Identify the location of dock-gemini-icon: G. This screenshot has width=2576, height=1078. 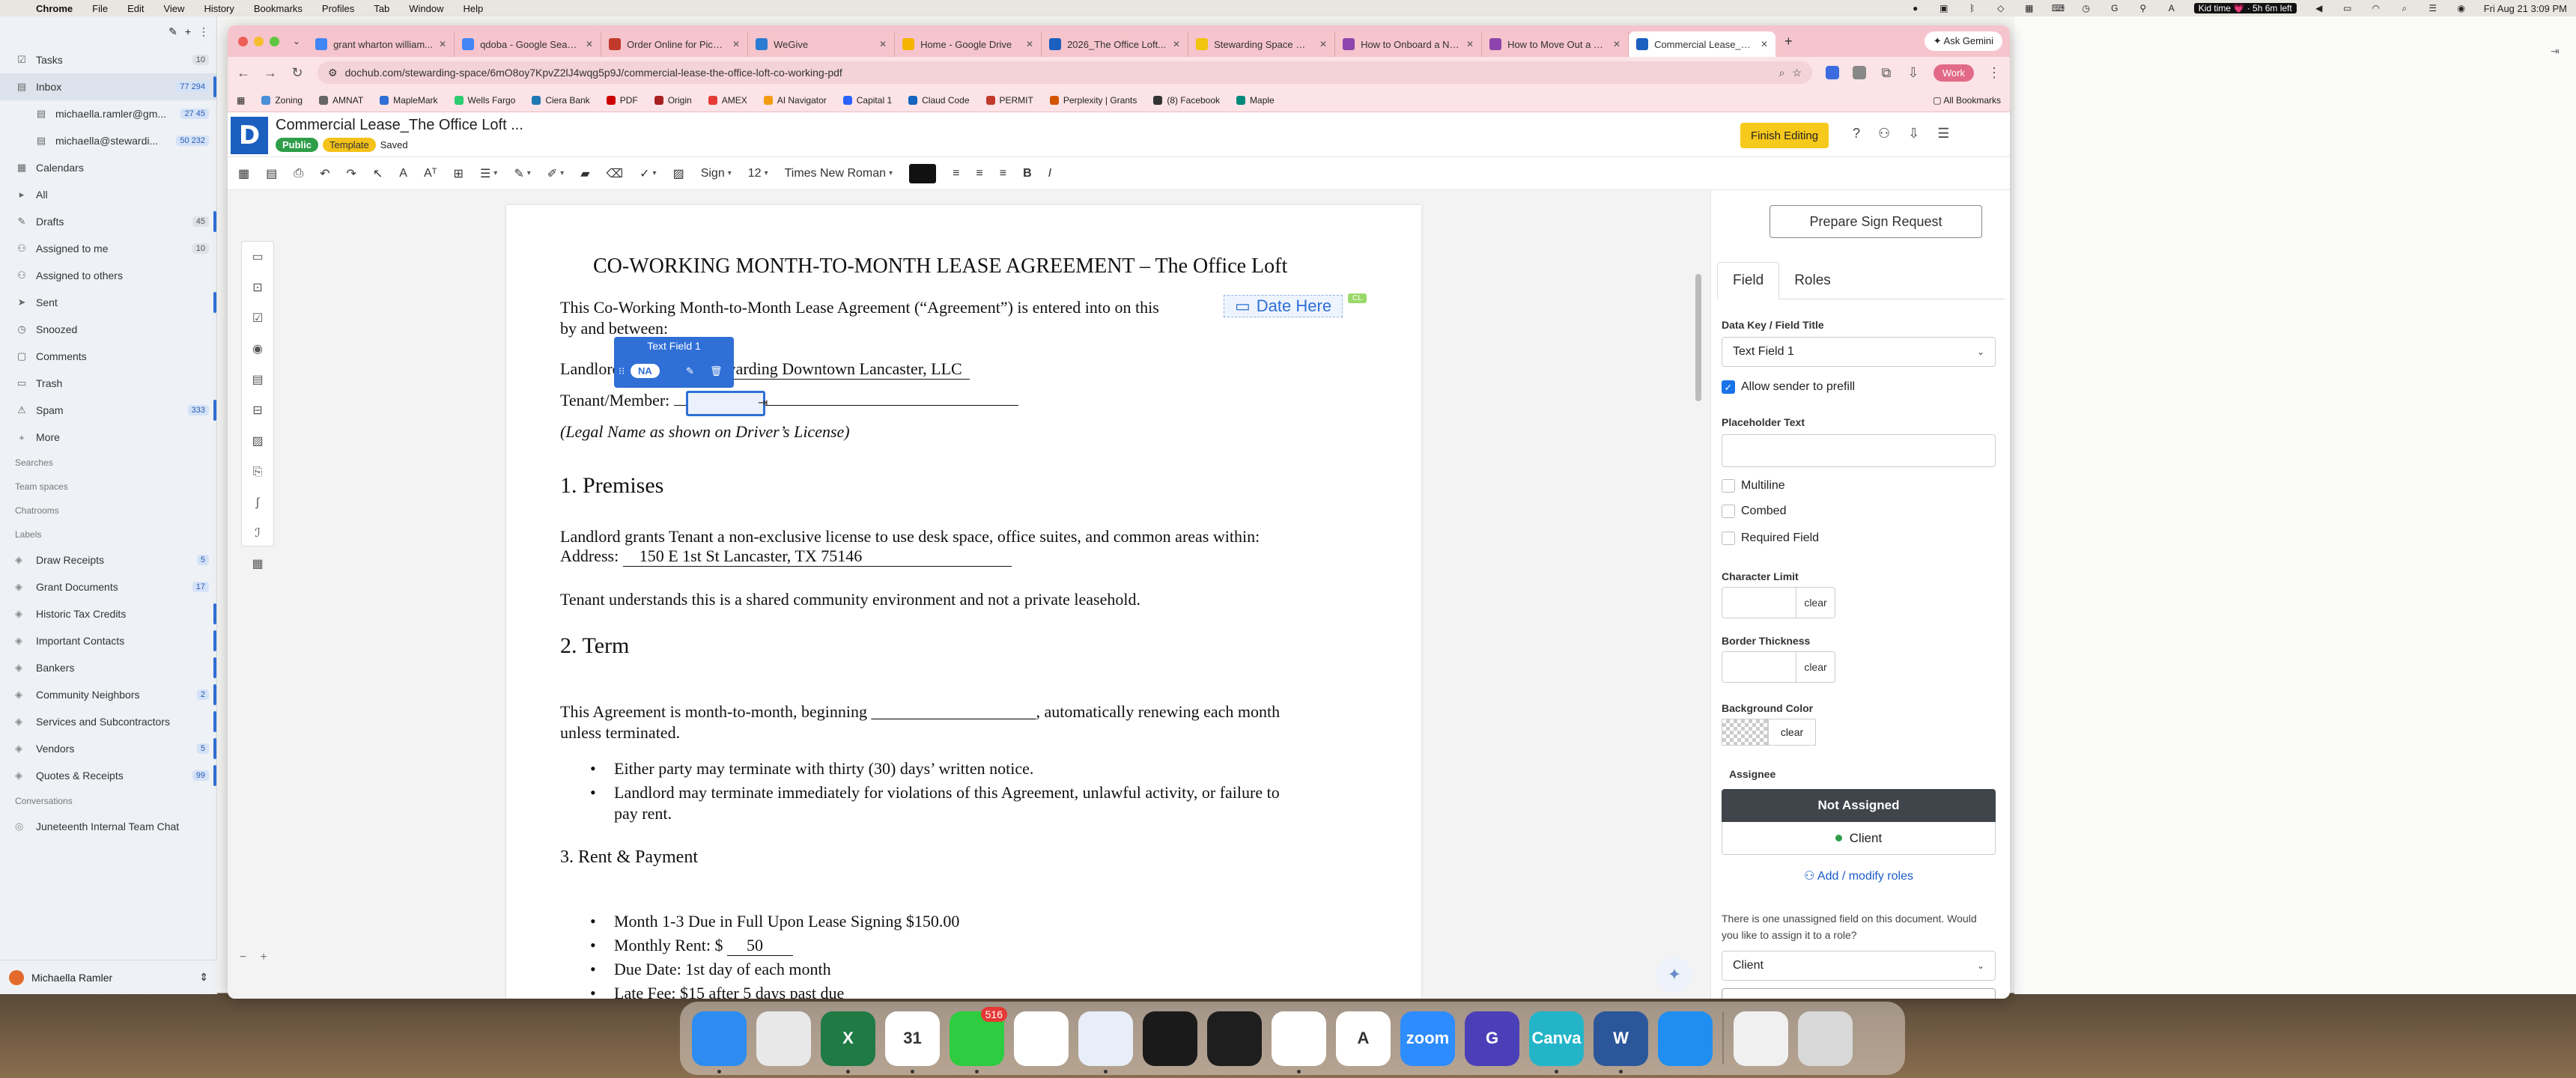
(1492, 1038).